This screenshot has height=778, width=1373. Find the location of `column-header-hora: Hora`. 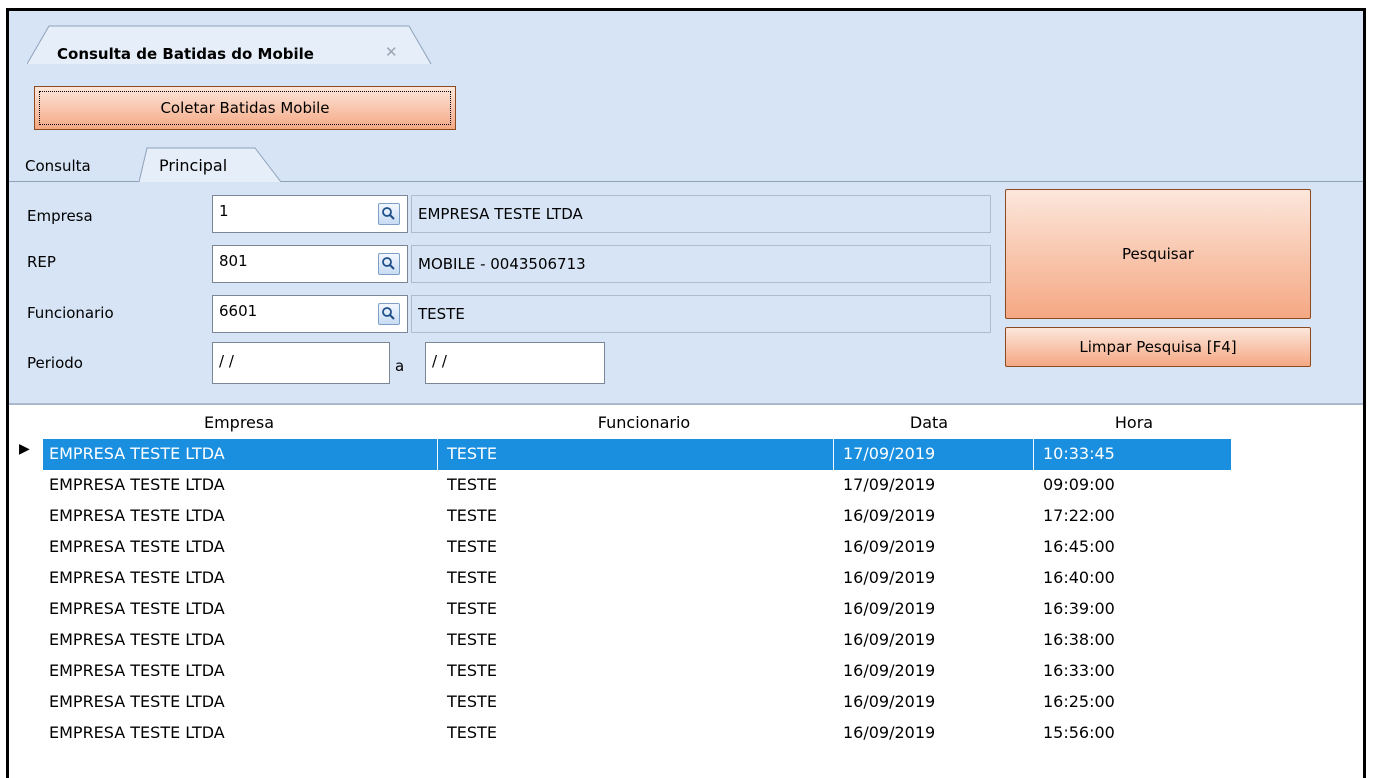

column-header-hora: Hora is located at coordinates (1134, 422).